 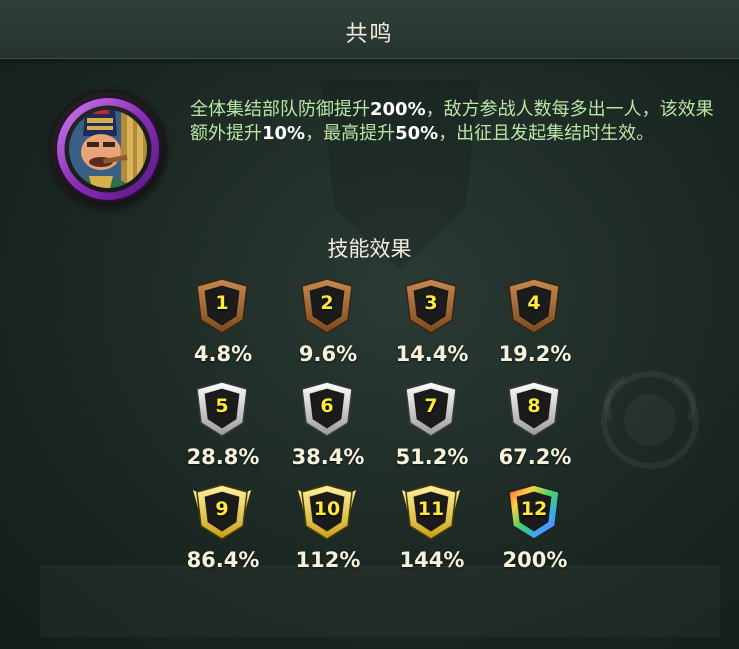 I want to click on description-text: ，最高提升, so click(x=350, y=133).